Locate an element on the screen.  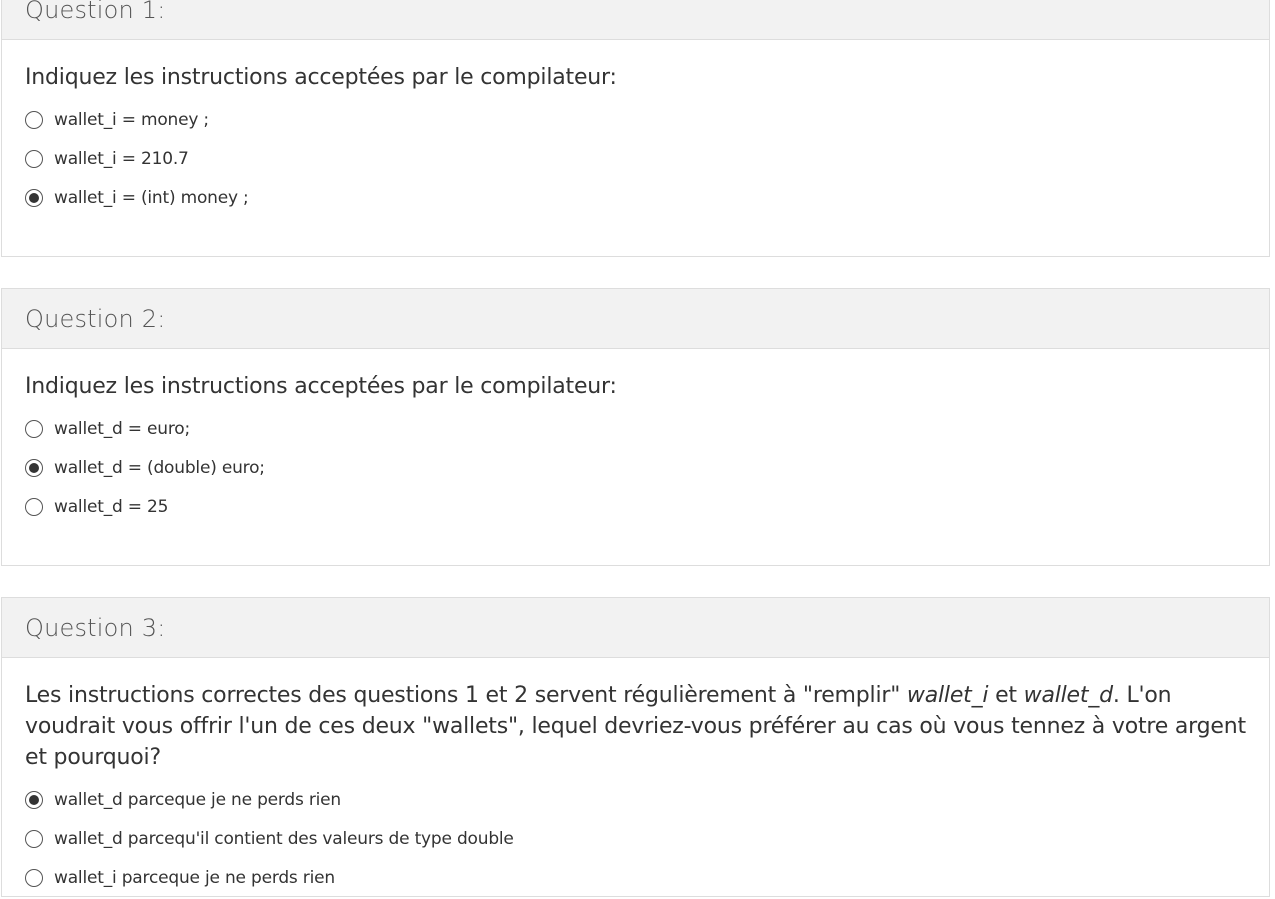
option-1-2: wallet_i = 210.7 is located at coordinates (635, 160).